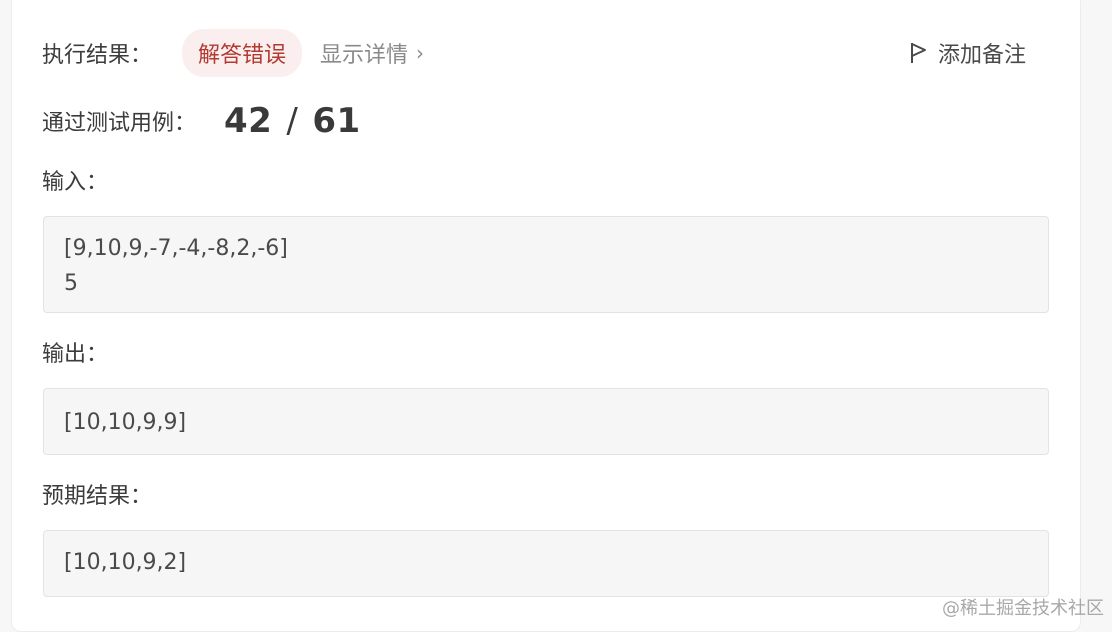  I want to click on testcases-row: 通过测试用例： 42 / 61, so click(201, 121).